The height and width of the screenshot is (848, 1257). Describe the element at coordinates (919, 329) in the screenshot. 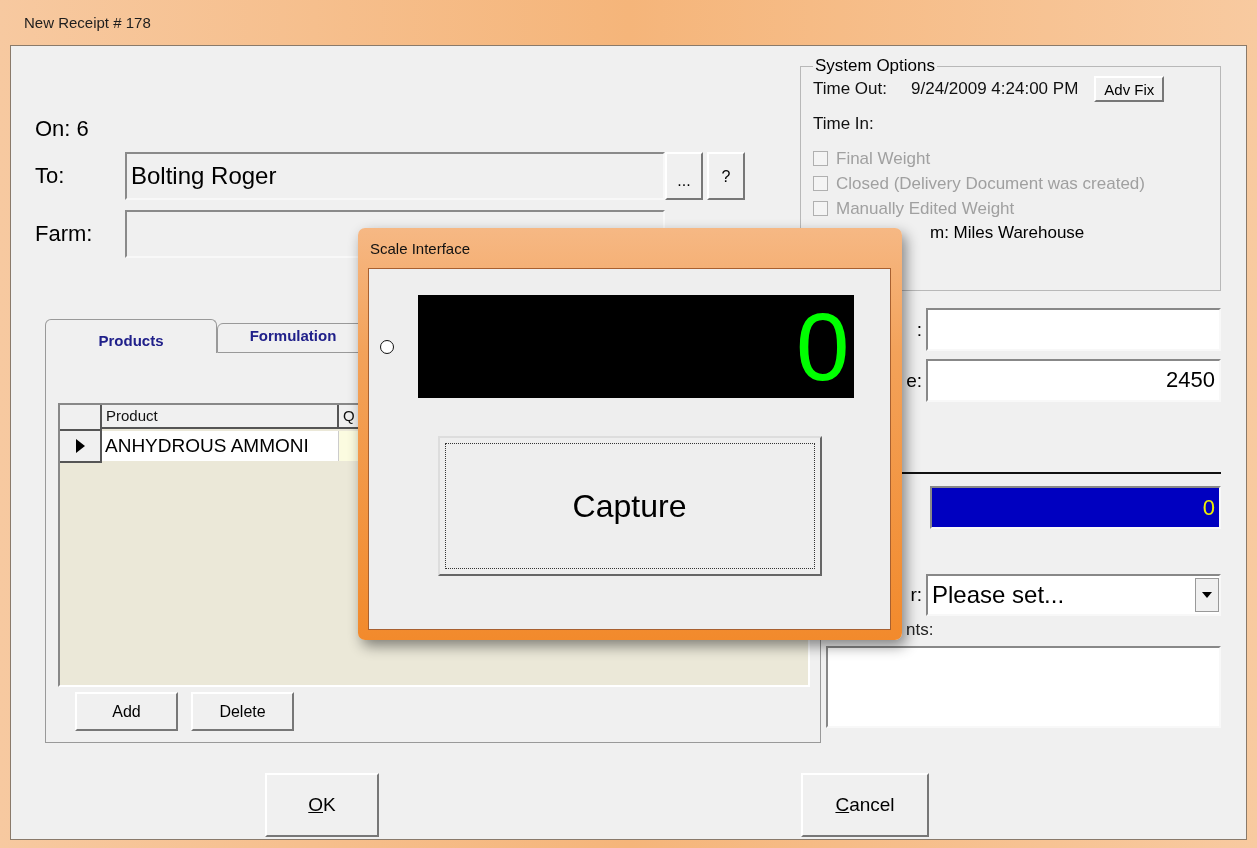

I see `field-label: :` at that location.